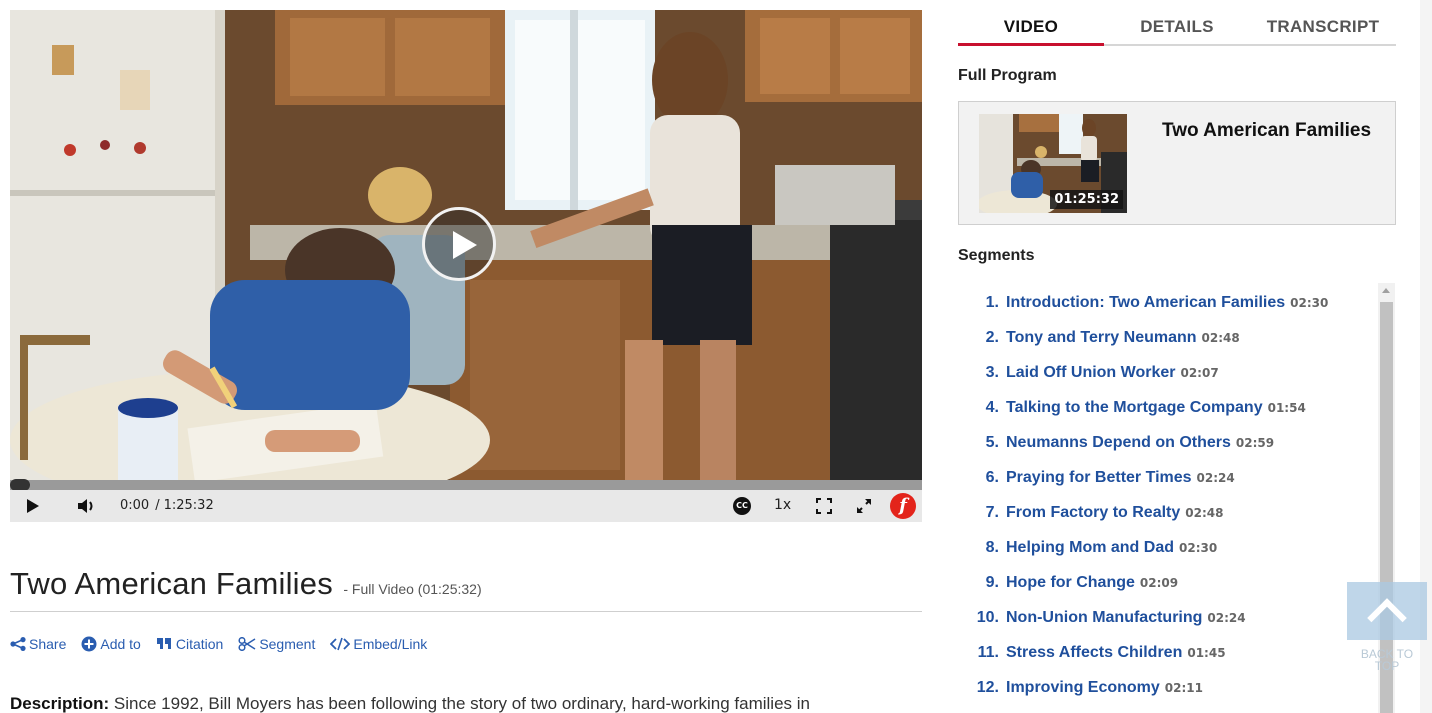 The image size is (1432, 713). I want to click on segment-button: Segment, so click(276, 644).